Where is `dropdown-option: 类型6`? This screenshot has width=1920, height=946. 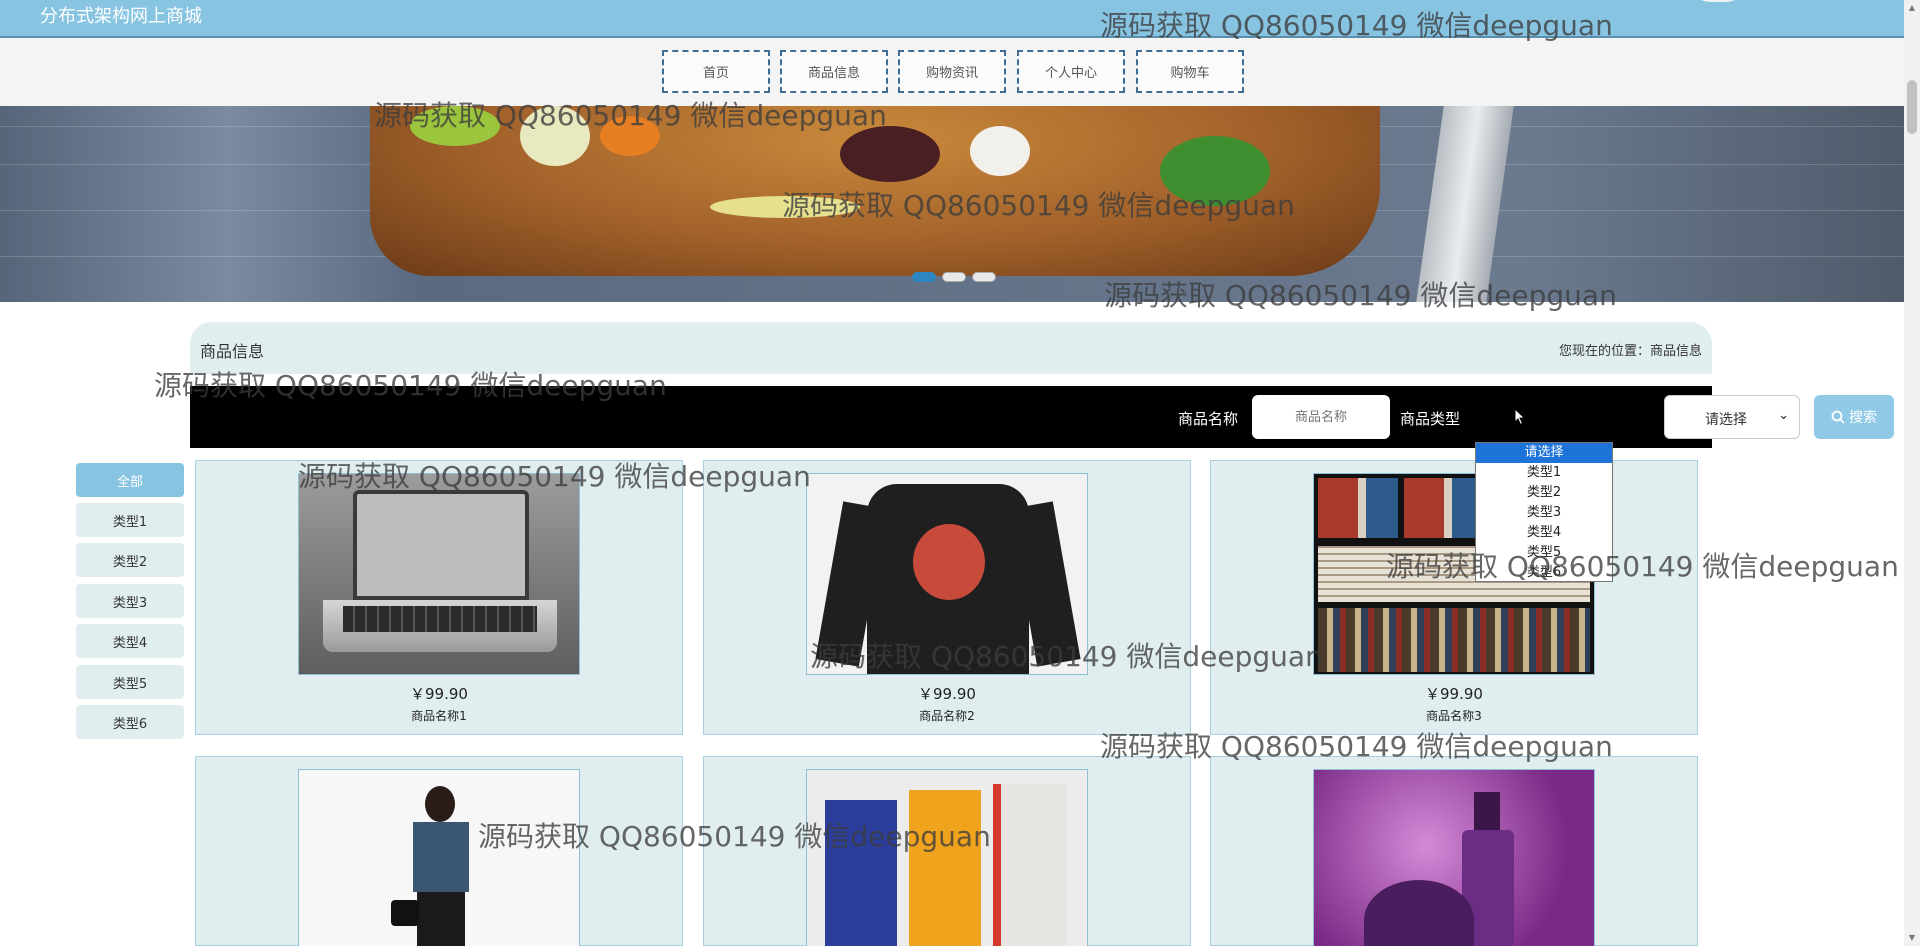 dropdown-option: 类型6 is located at coordinates (1544, 573).